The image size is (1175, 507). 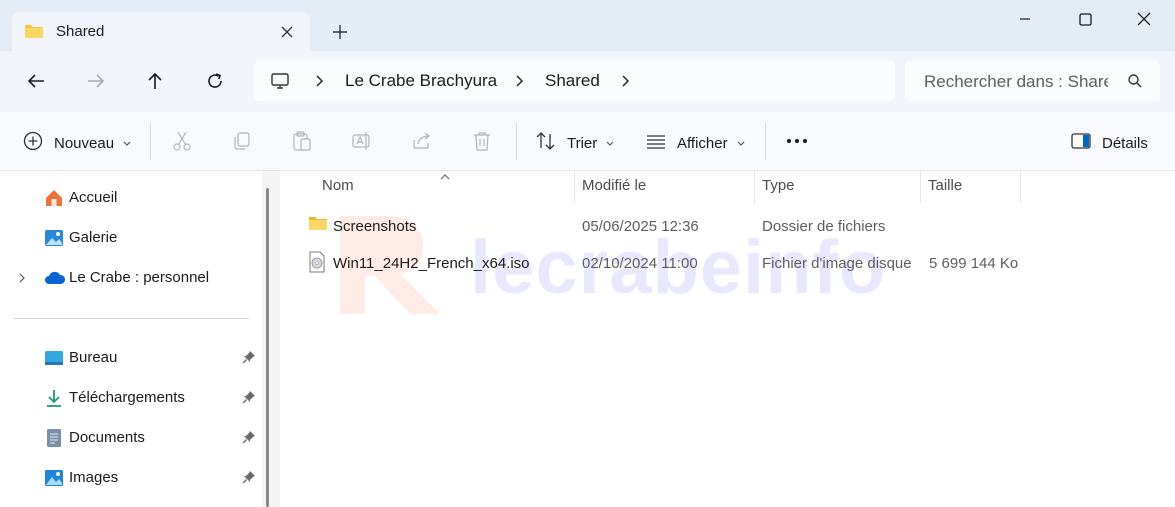 What do you see at coordinates (796, 145) in the screenshot?
I see `more-options-icon` at bounding box center [796, 145].